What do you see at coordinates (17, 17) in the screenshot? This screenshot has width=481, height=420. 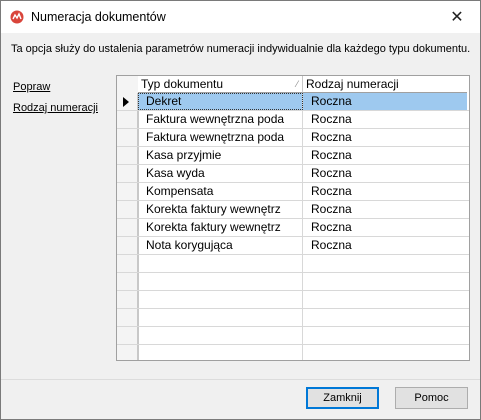 I see `app-icon` at bounding box center [17, 17].